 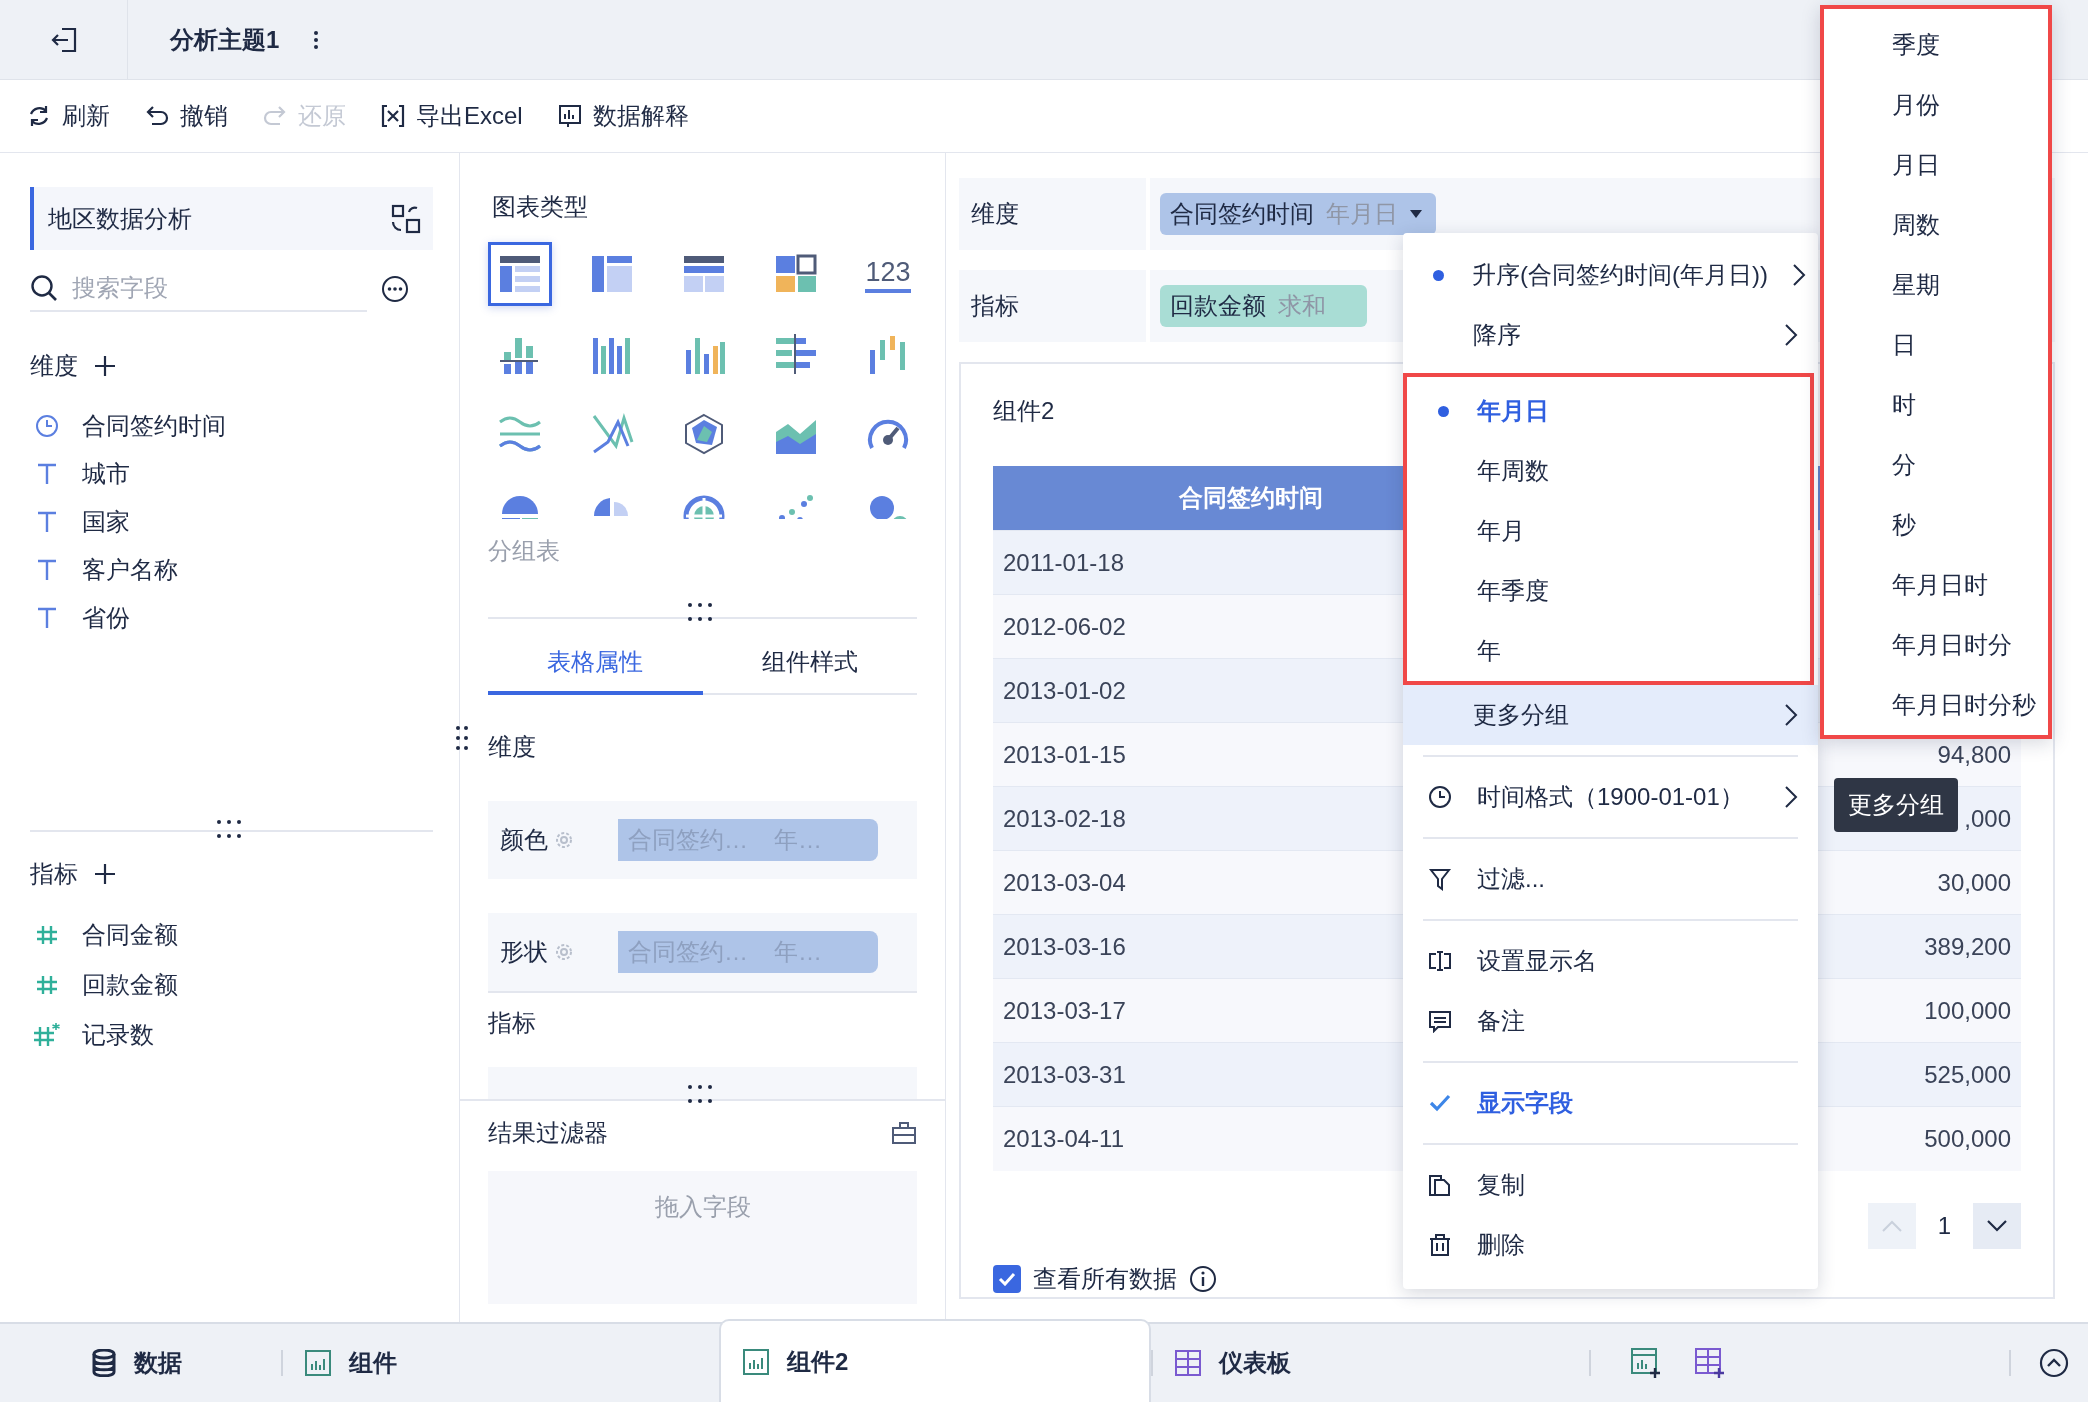 I want to click on dataset-selector: 地区数据分析, so click(x=231, y=218).